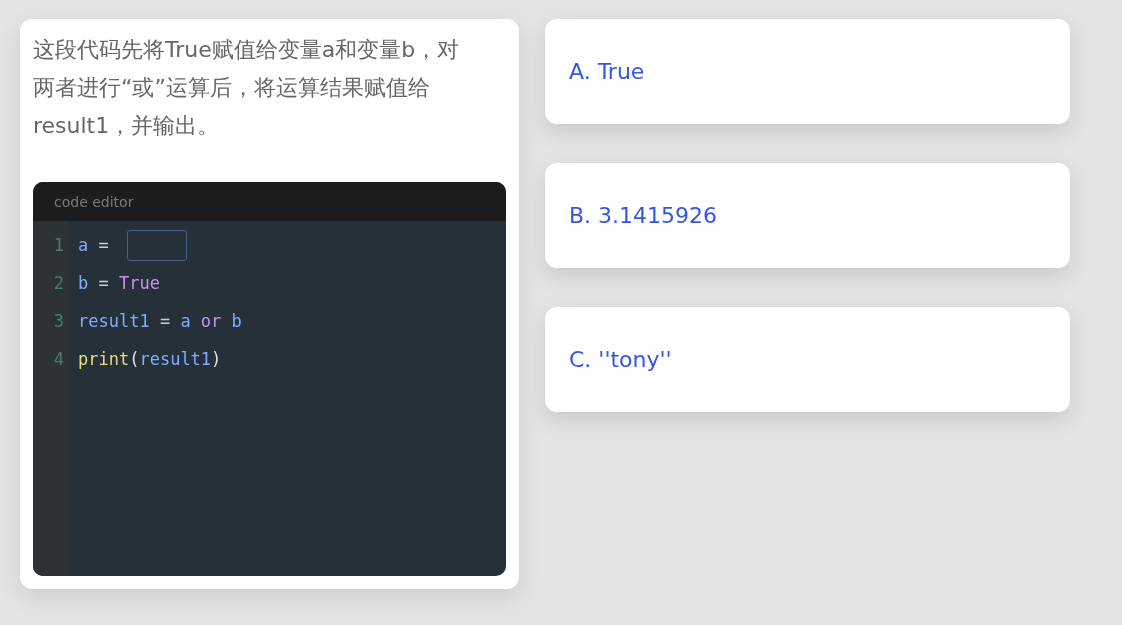  Describe the element at coordinates (58, 245) in the screenshot. I see `line-number: 1` at that location.